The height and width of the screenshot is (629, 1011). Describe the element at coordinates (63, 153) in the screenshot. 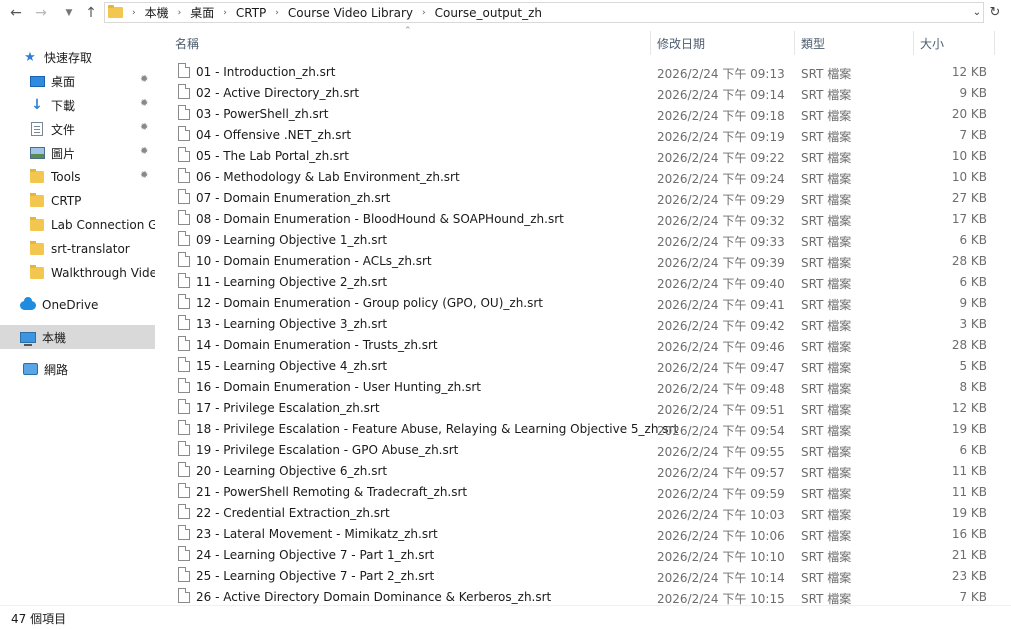

I see `sidebar-item-label: 圖片` at that location.